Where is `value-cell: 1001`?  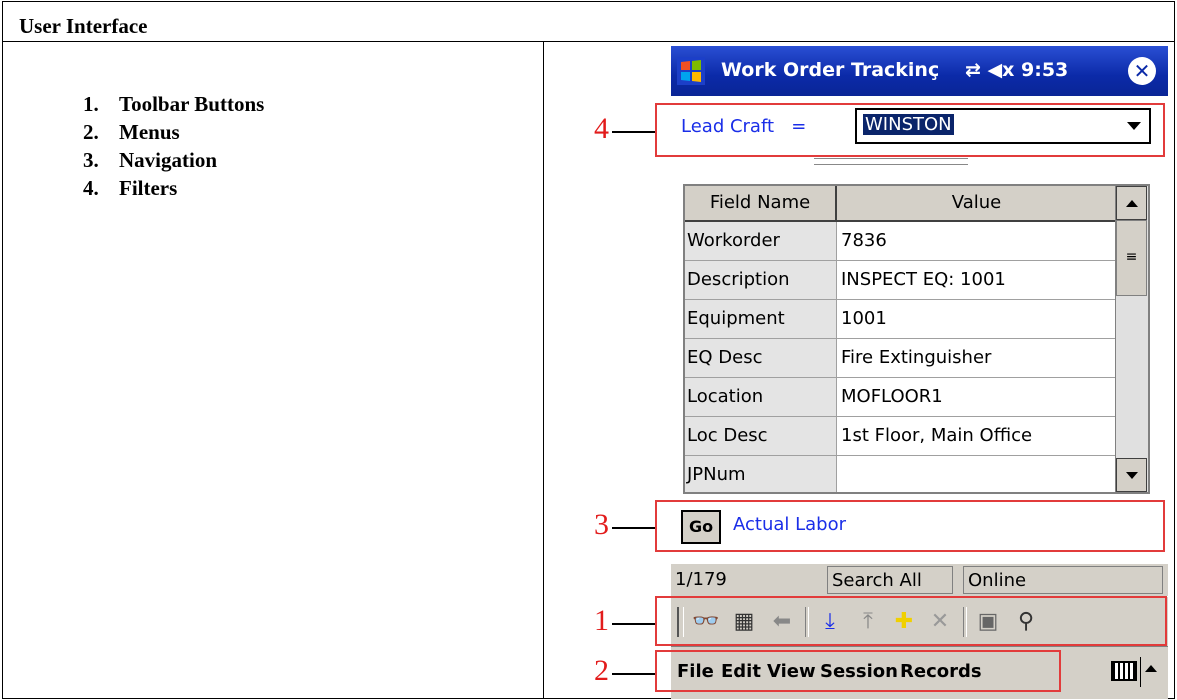
value-cell: 1001 is located at coordinates (978, 319).